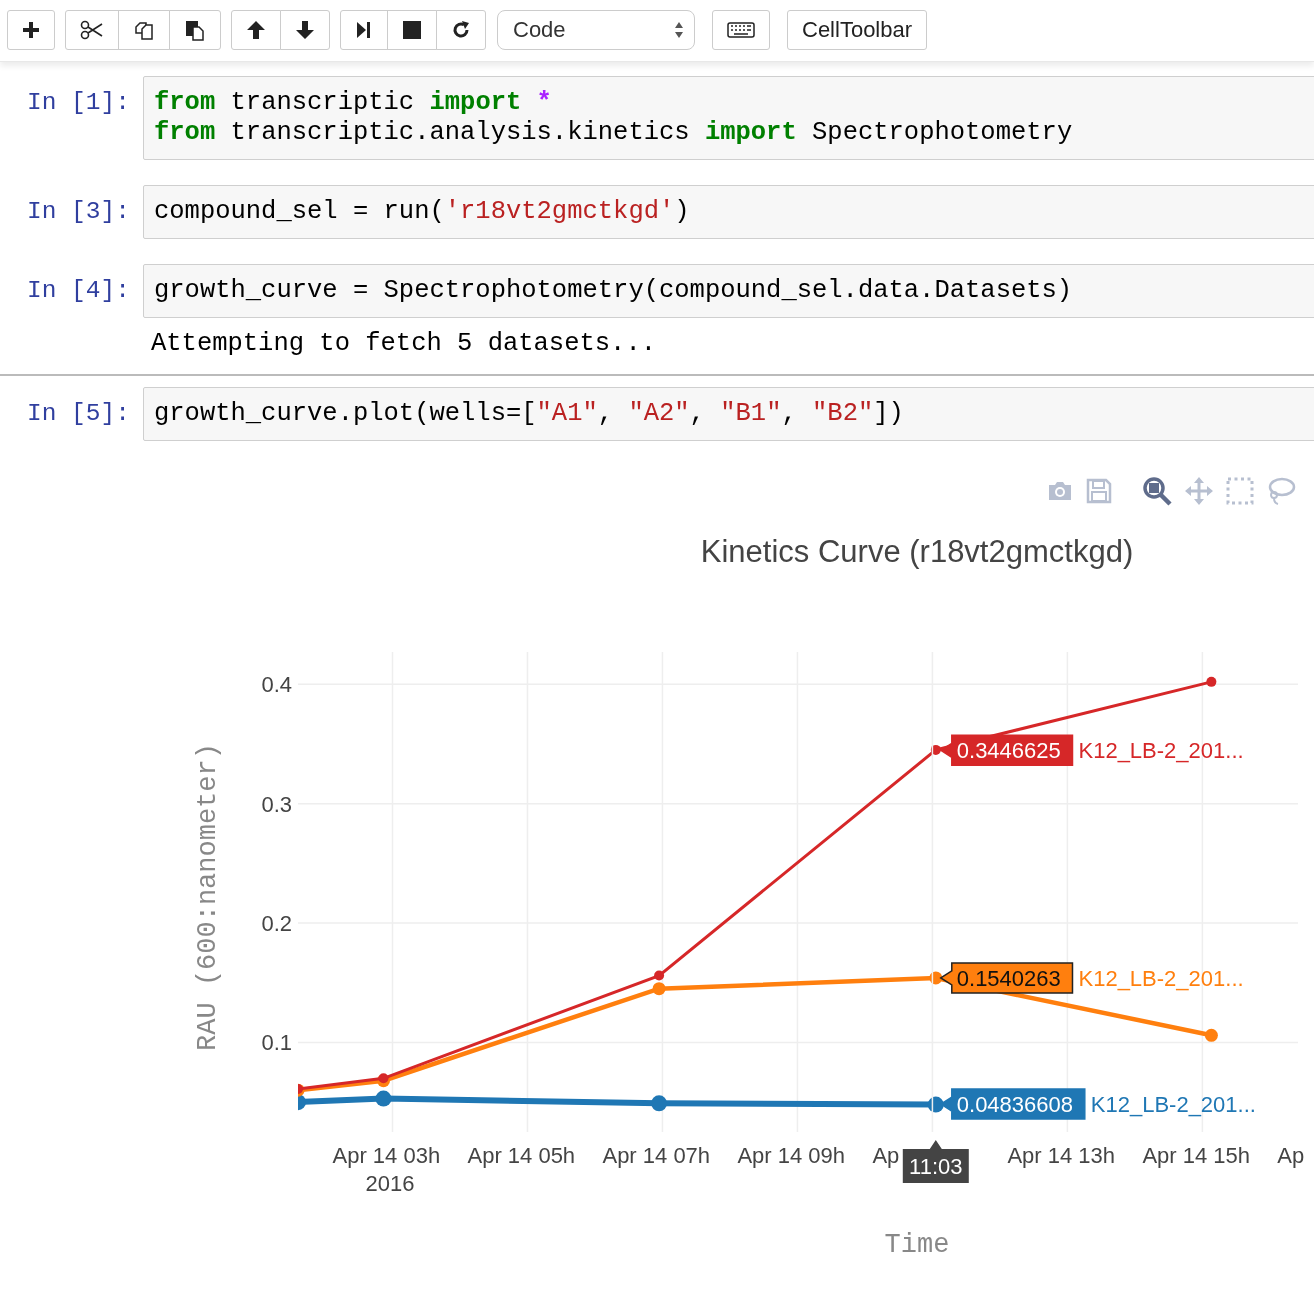 This screenshot has width=1314, height=1292. What do you see at coordinates (1006, 750) in the screenshot?
I see `hover-label: 0.3446625` at bounding box center [1006, 750].